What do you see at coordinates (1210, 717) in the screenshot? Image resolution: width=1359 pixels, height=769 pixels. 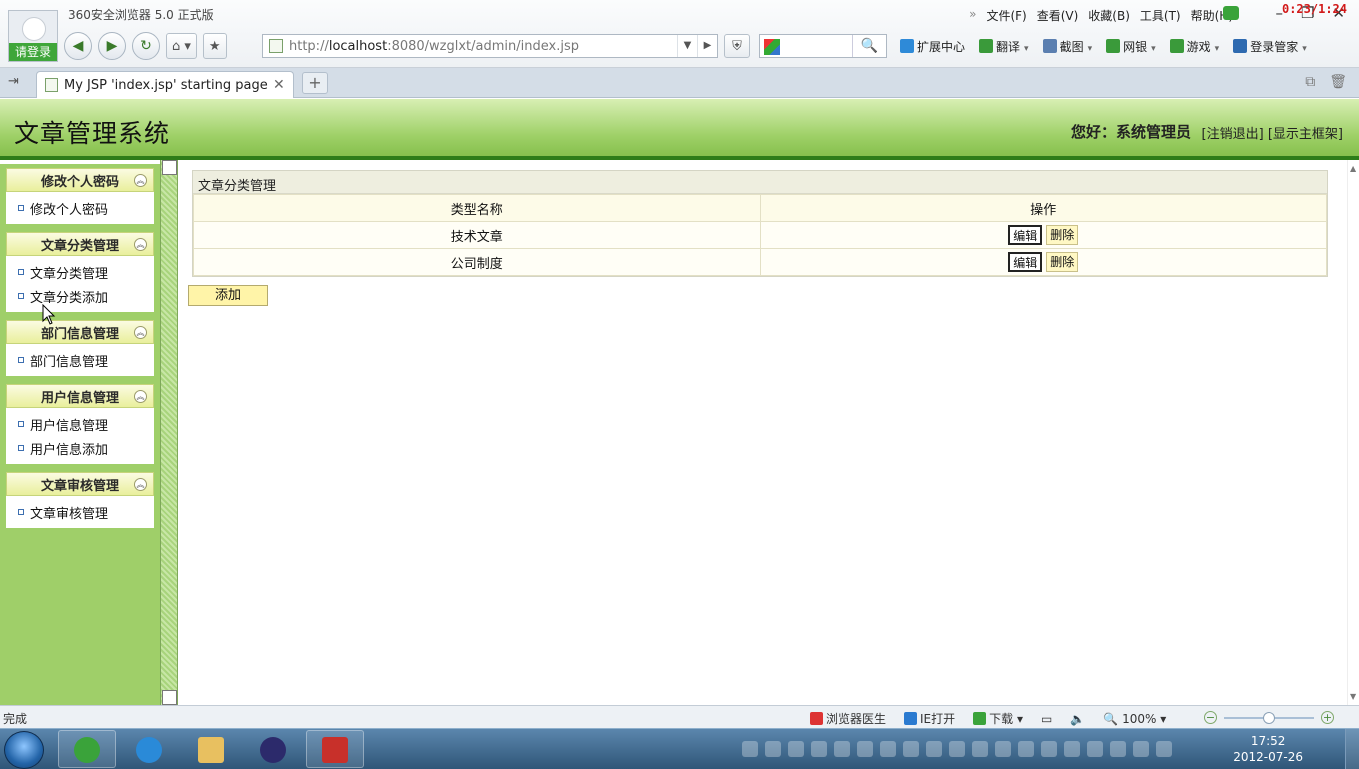 I see `zoom-out-icon: −` at bounding box center [1210, 717].